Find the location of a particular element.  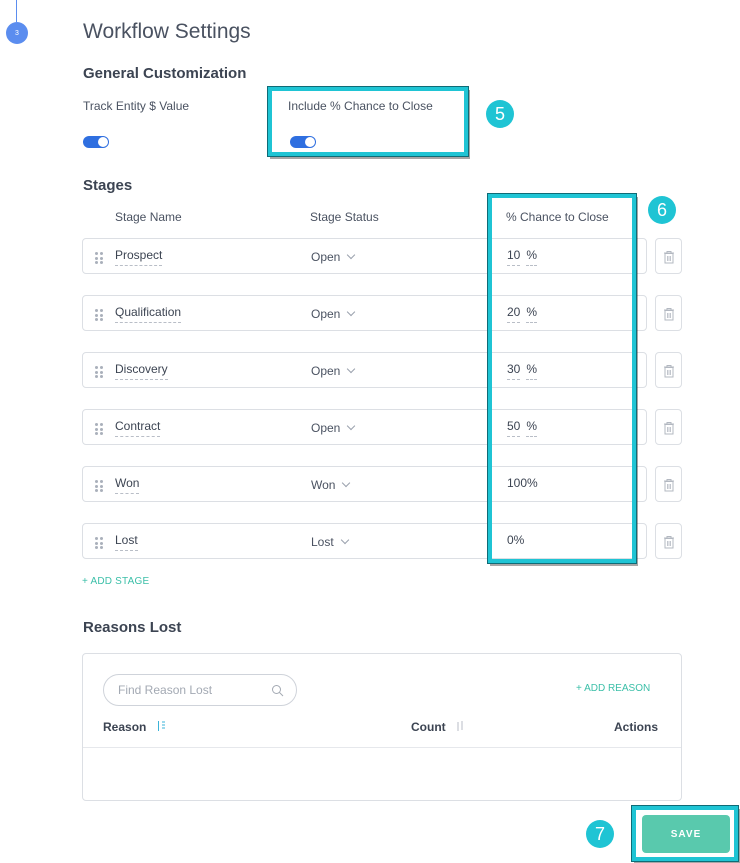

col-reason-label: Reason is located at coordinates (125, 727).